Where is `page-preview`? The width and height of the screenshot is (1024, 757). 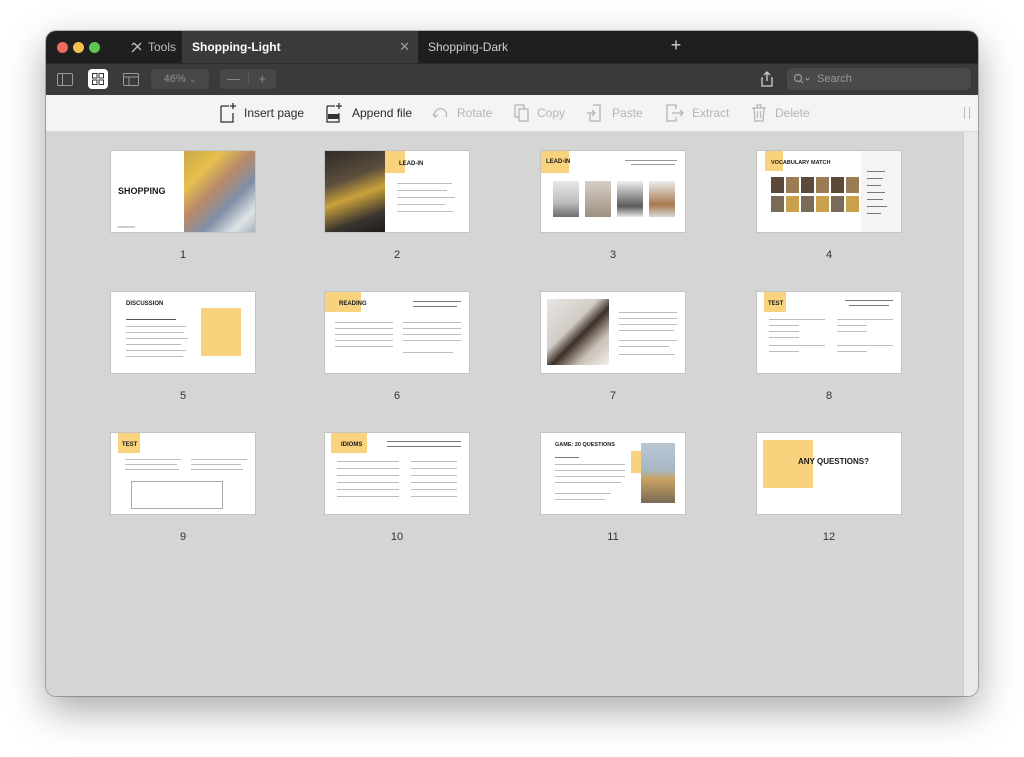 page-preview is located at coordinates (613, 332).